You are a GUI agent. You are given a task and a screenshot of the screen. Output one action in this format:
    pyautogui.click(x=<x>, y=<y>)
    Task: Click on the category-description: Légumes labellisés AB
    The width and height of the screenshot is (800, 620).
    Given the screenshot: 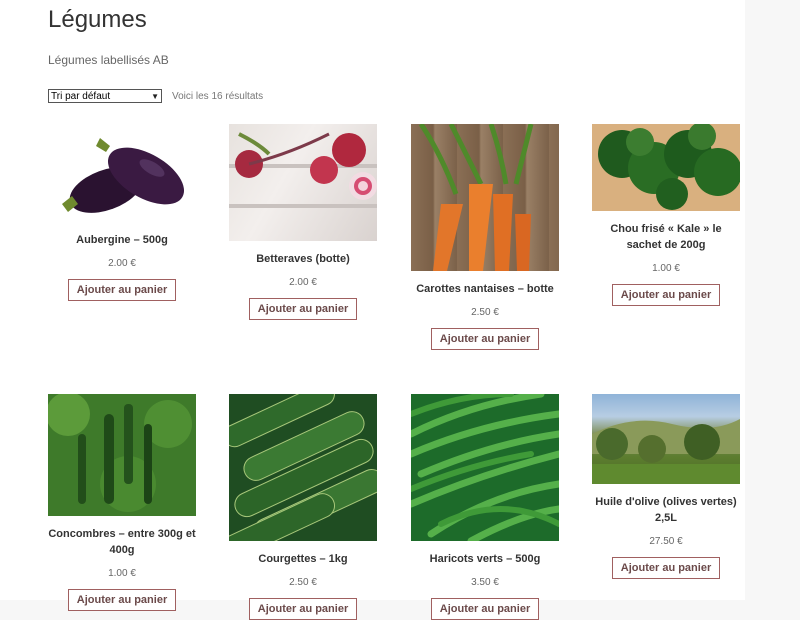 What is the action you would take?
    pyautogui.click(x=108, y=60)
    